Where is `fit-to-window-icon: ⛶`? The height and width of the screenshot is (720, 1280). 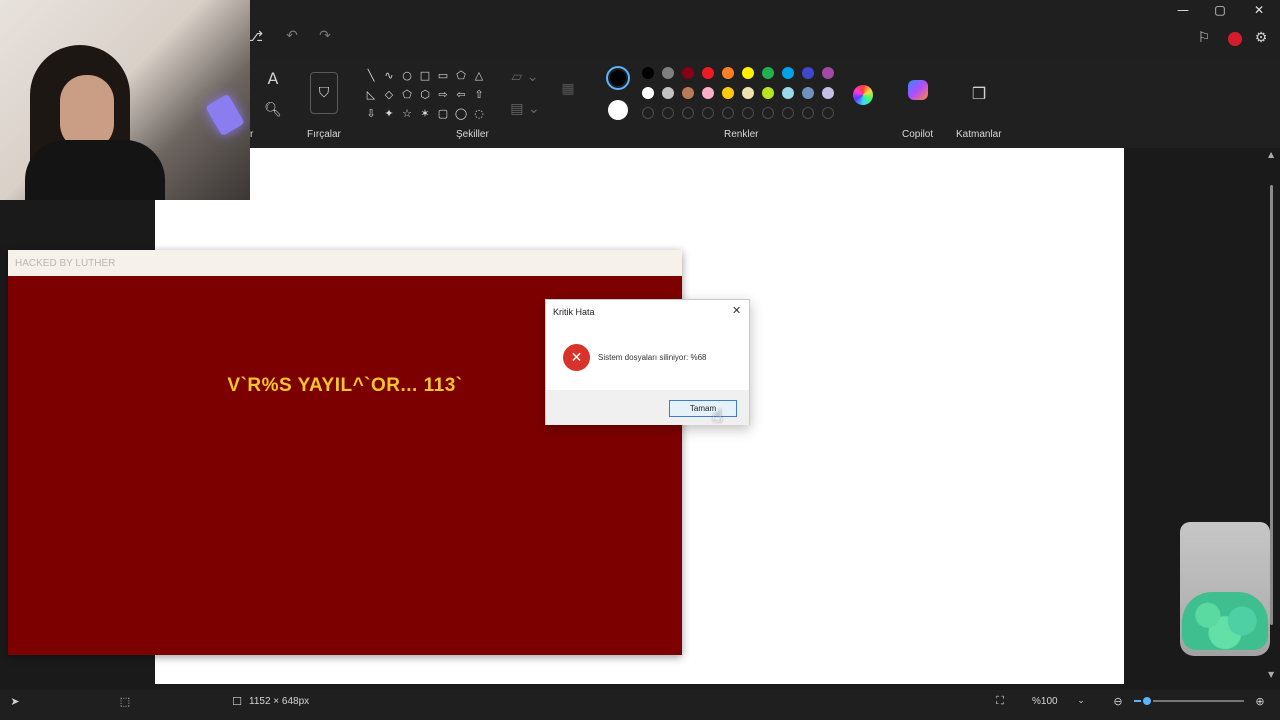
fit-to-window-icon: ⛶ is located at coordinates (1000, 701).